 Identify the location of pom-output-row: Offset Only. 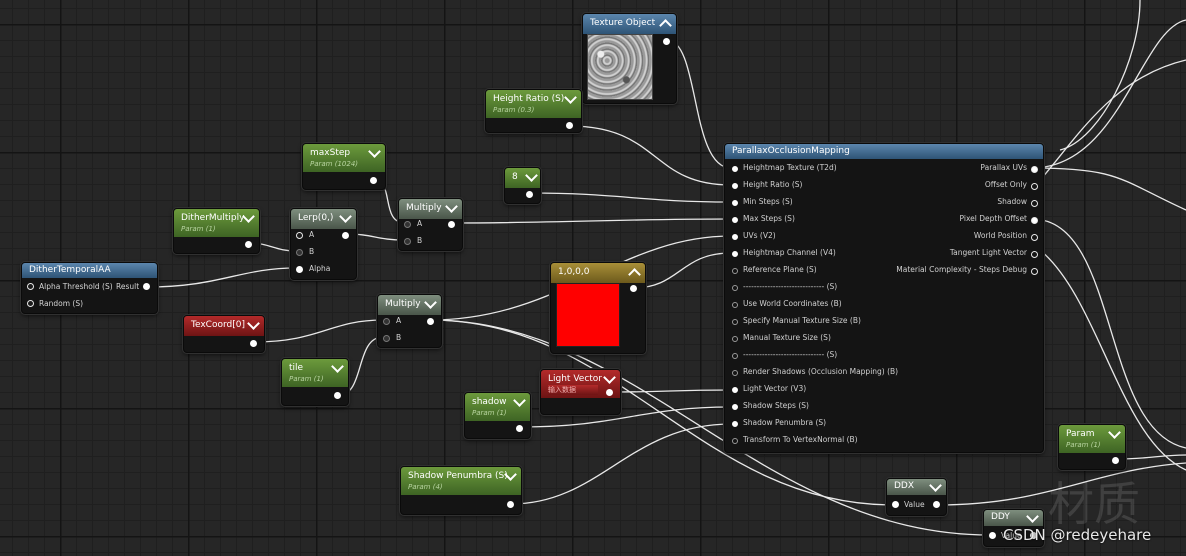
(884, 186).